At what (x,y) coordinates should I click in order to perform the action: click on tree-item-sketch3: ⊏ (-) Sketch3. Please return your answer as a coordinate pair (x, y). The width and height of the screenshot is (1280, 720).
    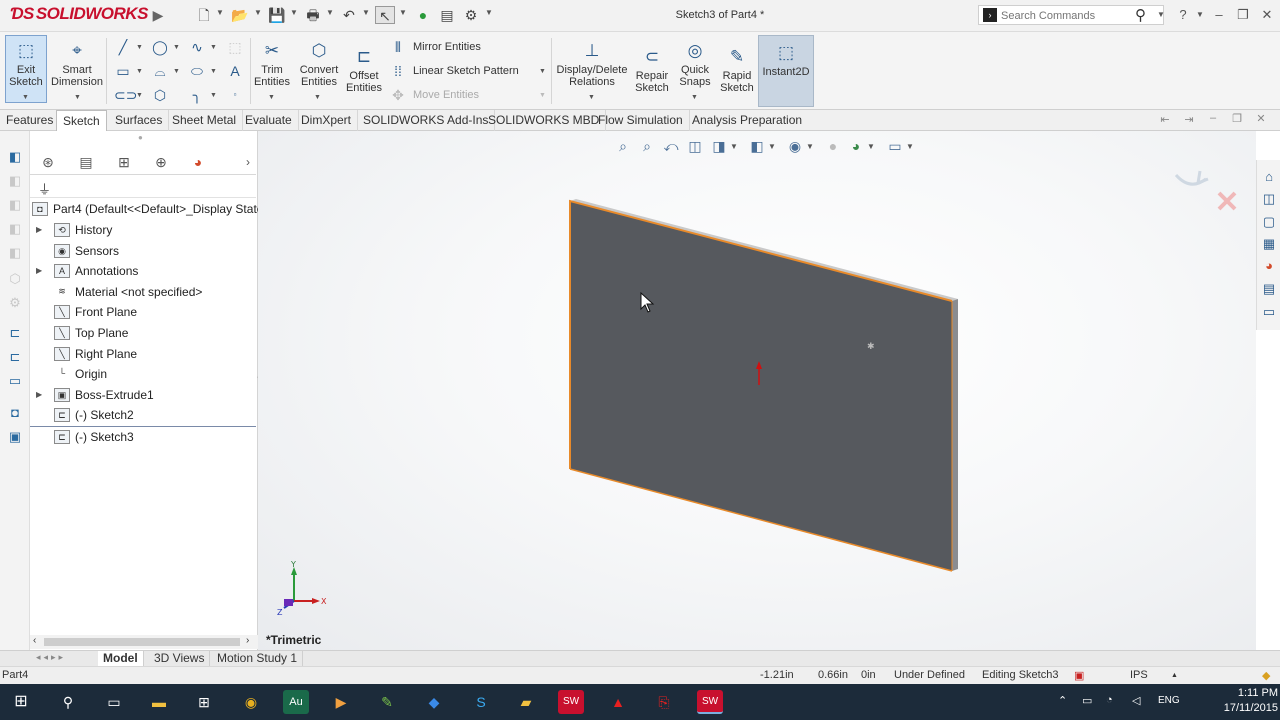
    Looking at the image, I should click on (144, 437).